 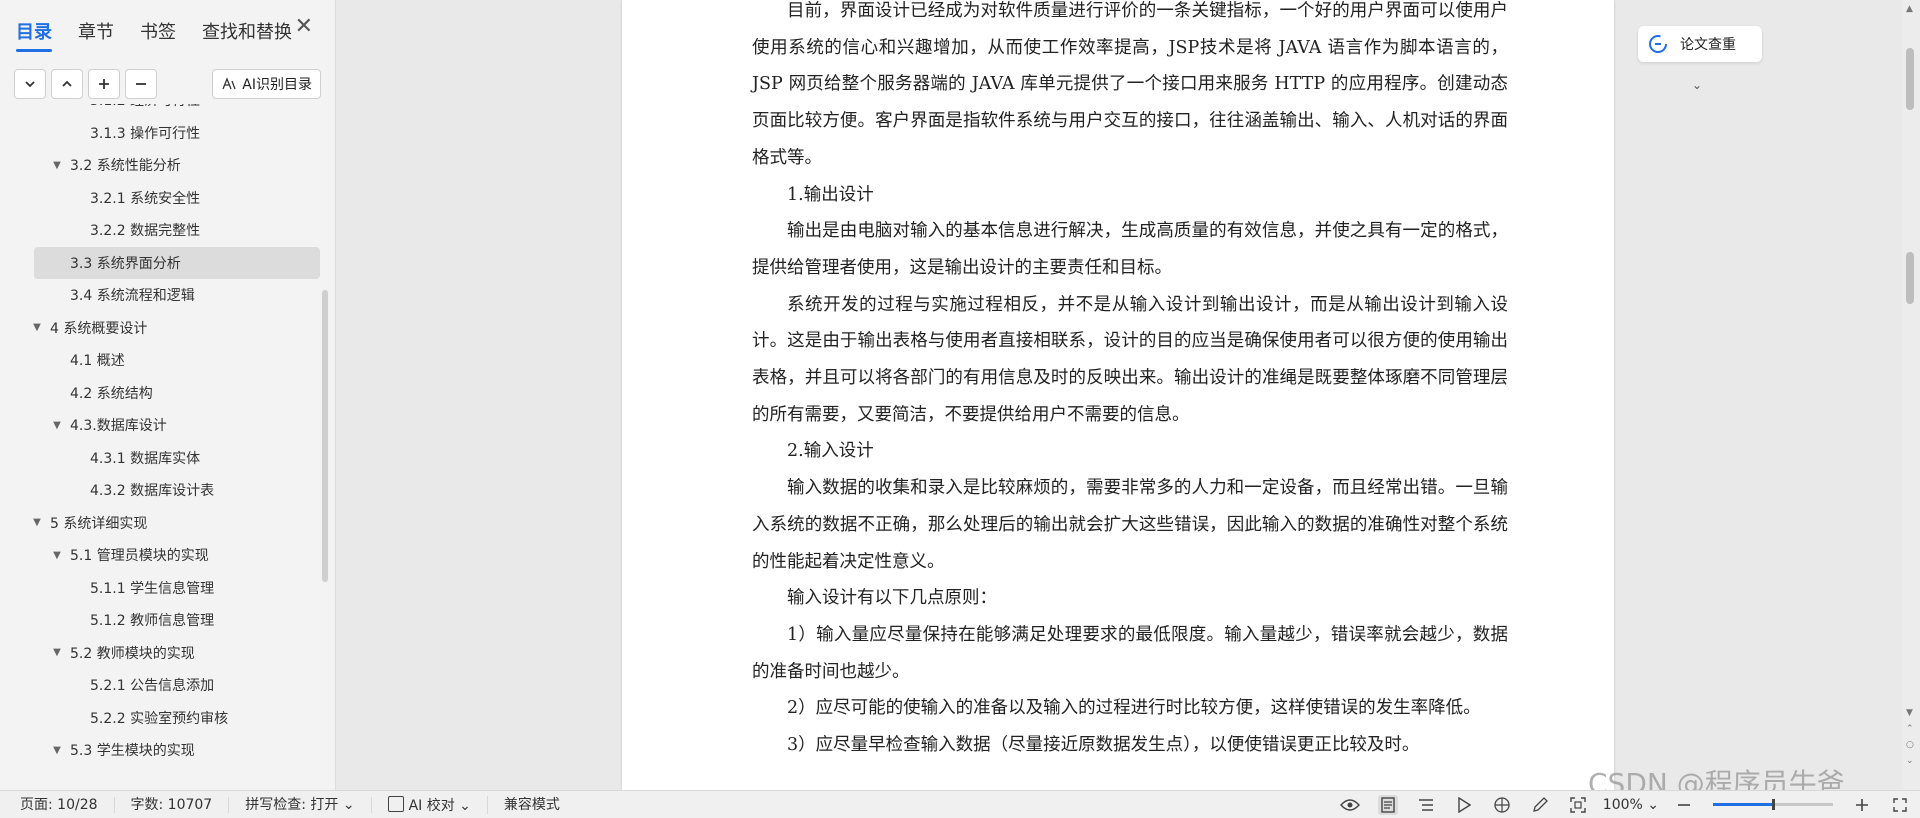 I want to click on fullscreen-icon, so click(x=1900, y=805).